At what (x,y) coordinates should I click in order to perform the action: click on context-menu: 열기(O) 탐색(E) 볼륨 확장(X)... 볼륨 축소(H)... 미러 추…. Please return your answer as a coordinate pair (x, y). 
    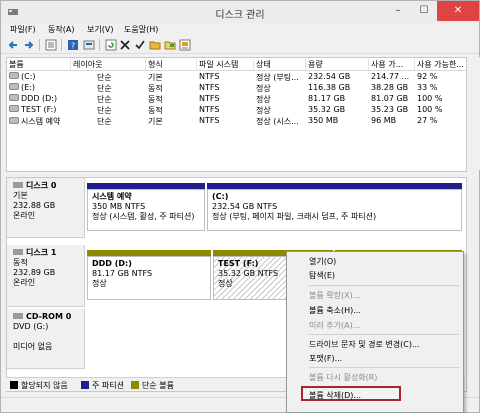
    Looking at the image, I should click on (375, 332).